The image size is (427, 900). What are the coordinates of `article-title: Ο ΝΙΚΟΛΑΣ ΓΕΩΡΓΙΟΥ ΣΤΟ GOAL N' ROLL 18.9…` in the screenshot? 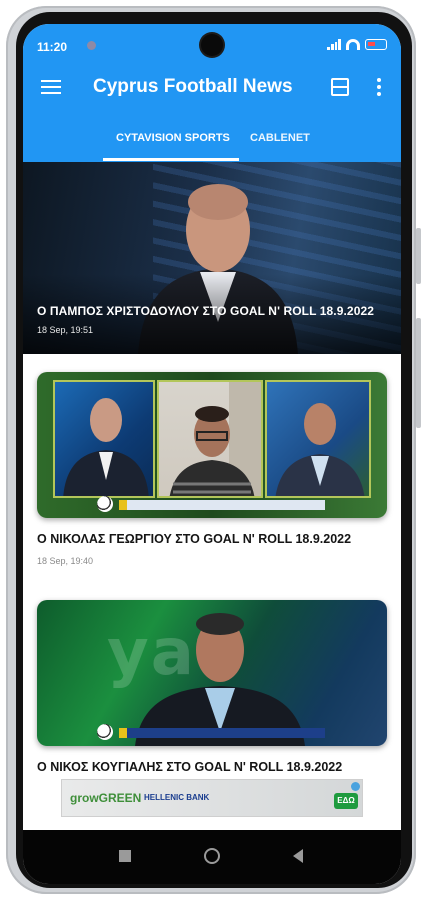 It's located at (212, 539).